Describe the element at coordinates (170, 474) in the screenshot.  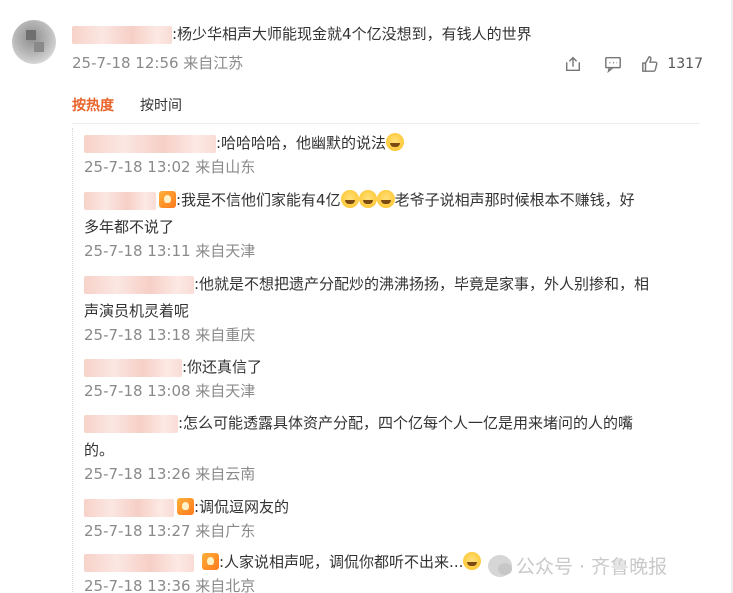
I see `reply-meta: 25-7-18 13:26 来自云南` at that location.